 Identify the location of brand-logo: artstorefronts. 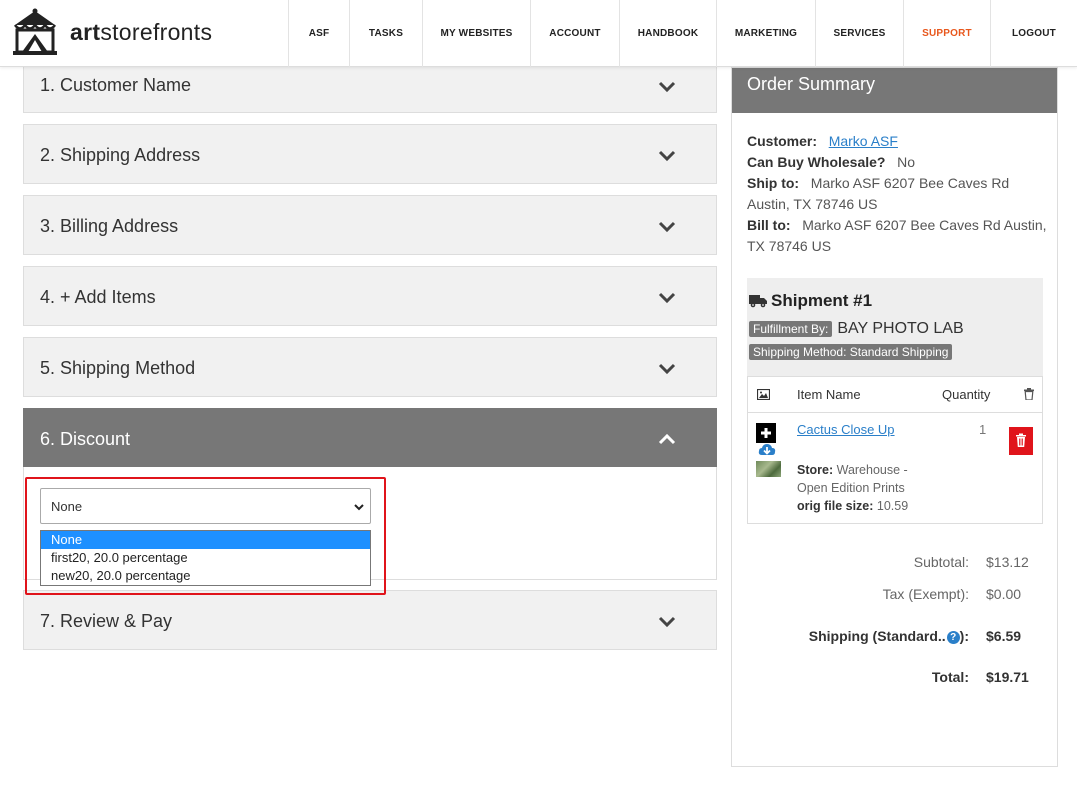
(111, 32).